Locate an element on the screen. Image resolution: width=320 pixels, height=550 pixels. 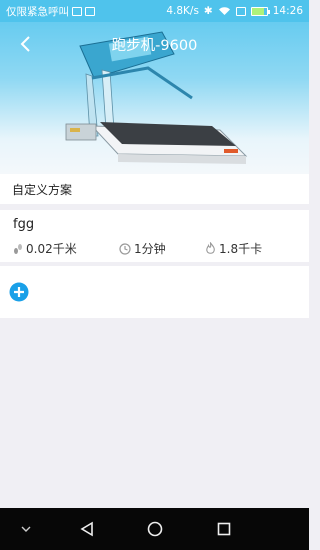
add-plan-area is located at coordinates (154, 292).